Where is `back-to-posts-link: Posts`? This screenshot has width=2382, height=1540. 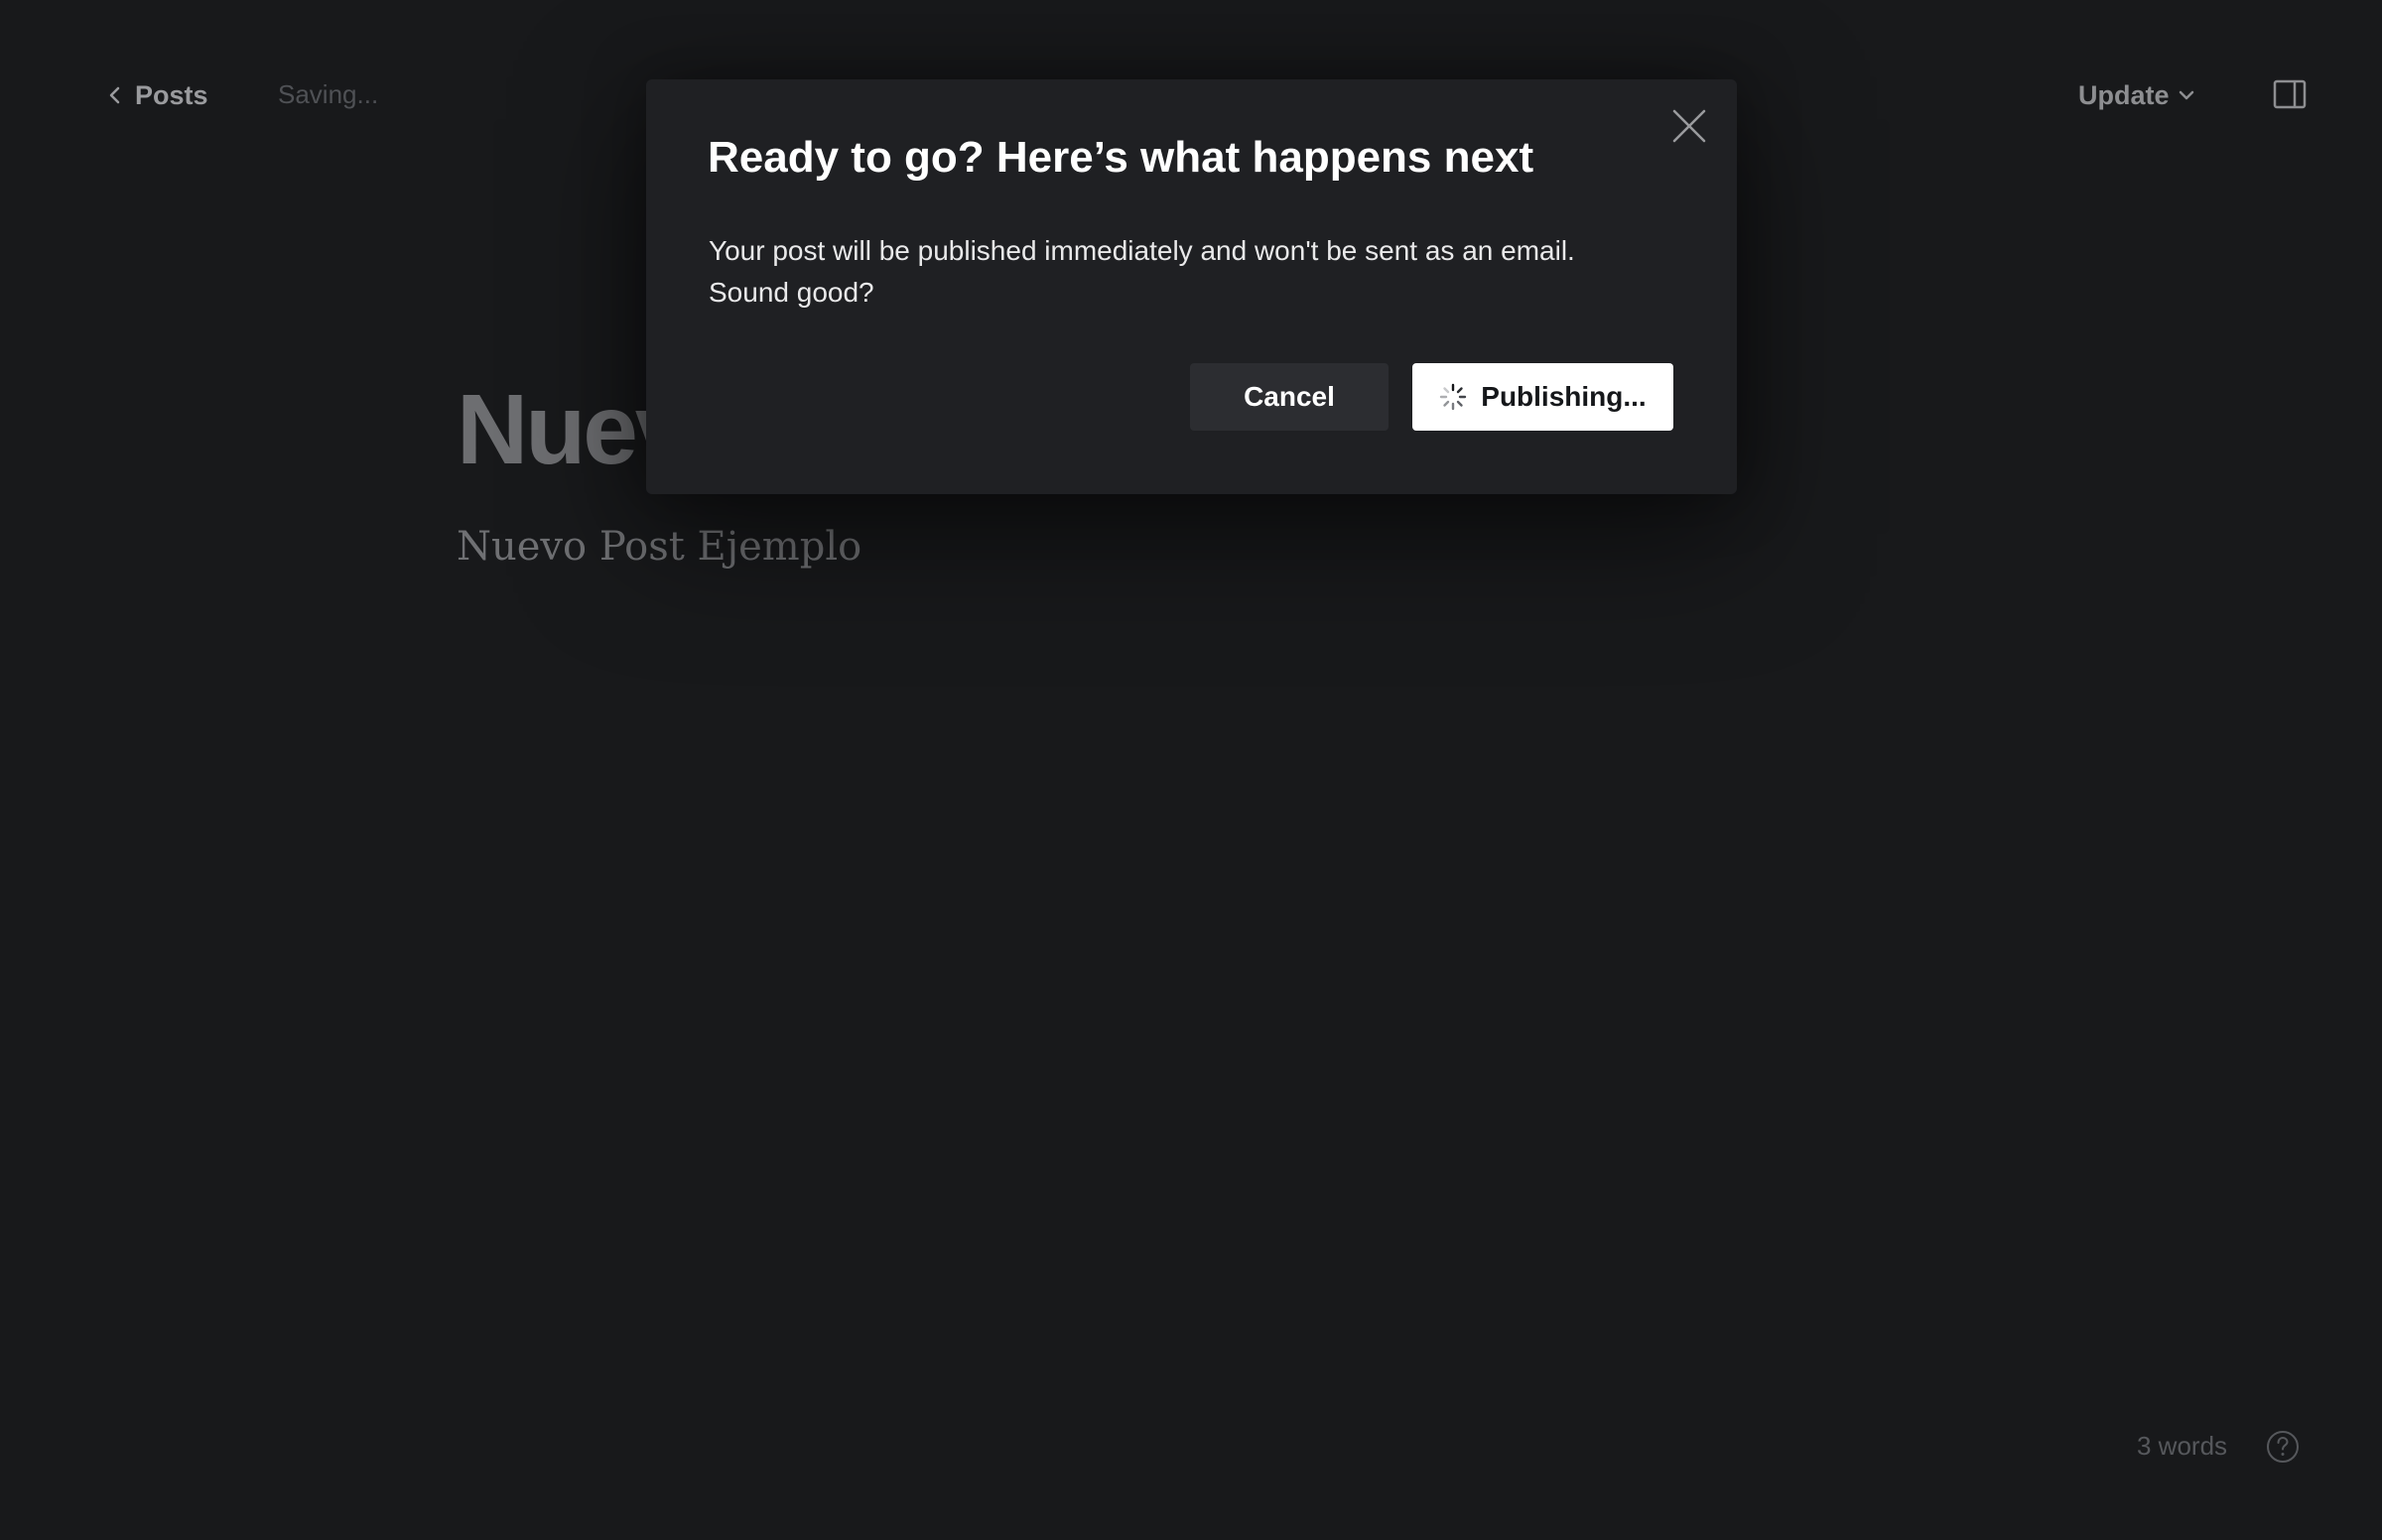
back-to-posts-link: Posts is located at coordinates (157, 95).